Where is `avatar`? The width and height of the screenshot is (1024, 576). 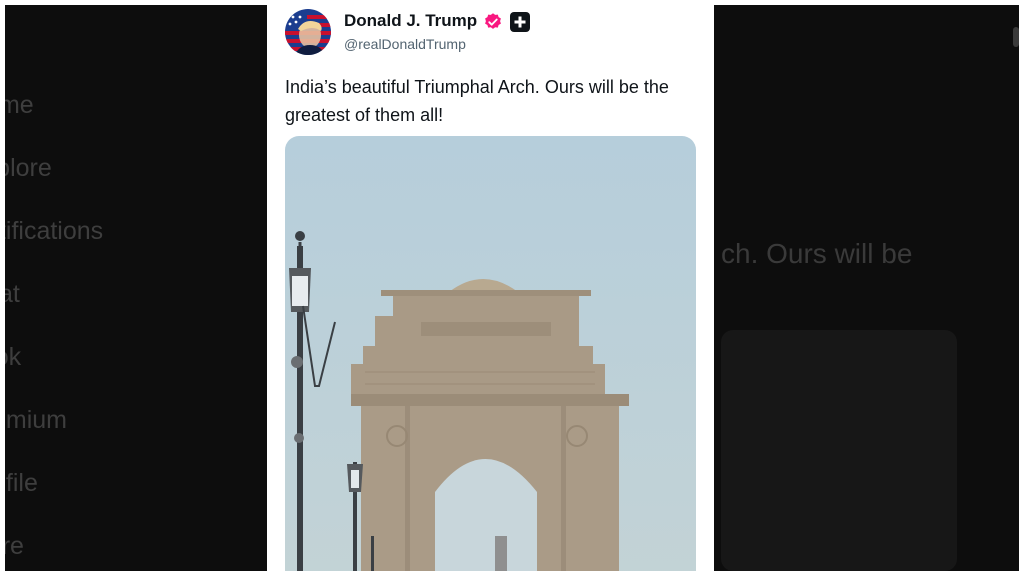
avatar is located at coordinates (308, 32).